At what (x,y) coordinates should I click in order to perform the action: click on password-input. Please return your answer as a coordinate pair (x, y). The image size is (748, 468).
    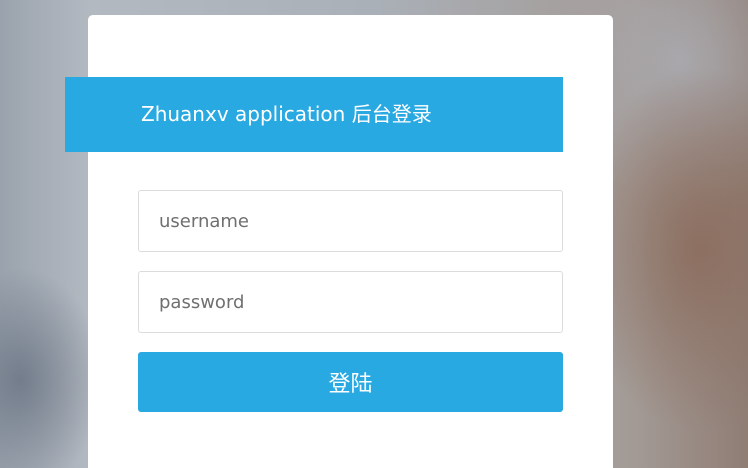
    Looking at the image, I should click on (350, 302).